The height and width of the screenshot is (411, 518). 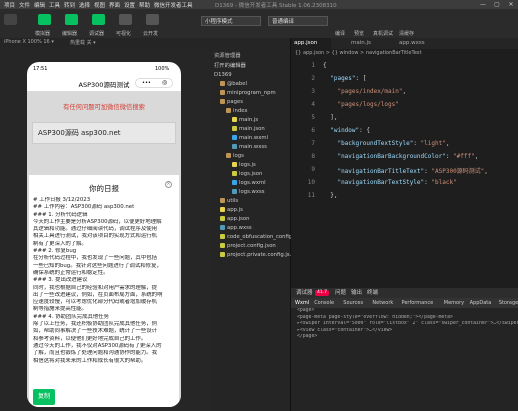 I want to click on tree-file: main.json, so click(x=248, y=129).